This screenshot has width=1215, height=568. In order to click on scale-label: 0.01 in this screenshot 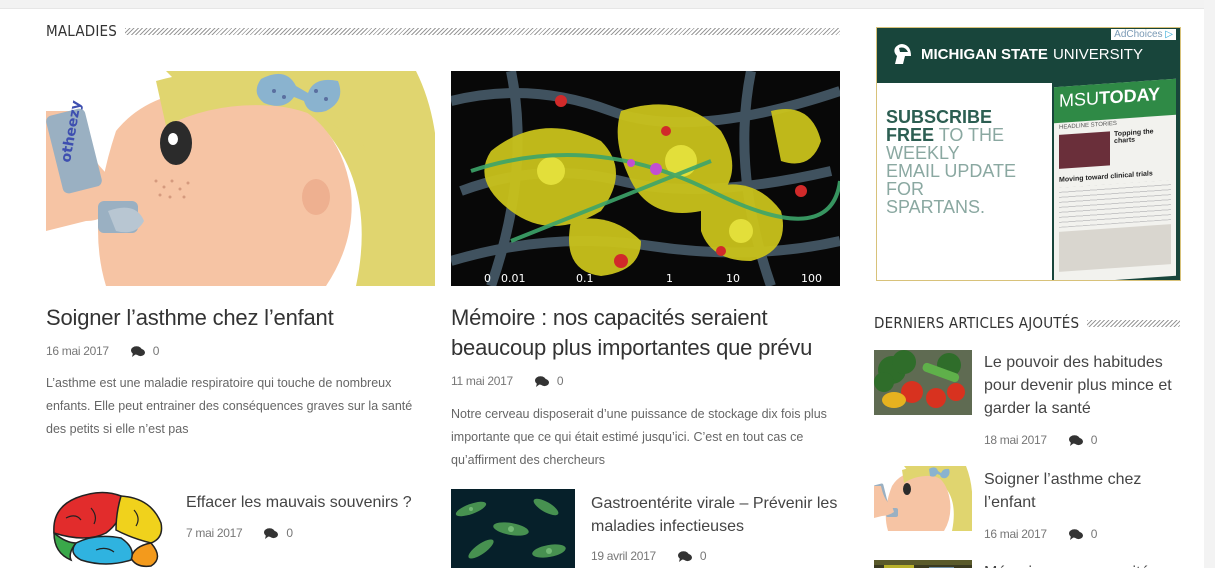, I will do `click(513, 278)`.